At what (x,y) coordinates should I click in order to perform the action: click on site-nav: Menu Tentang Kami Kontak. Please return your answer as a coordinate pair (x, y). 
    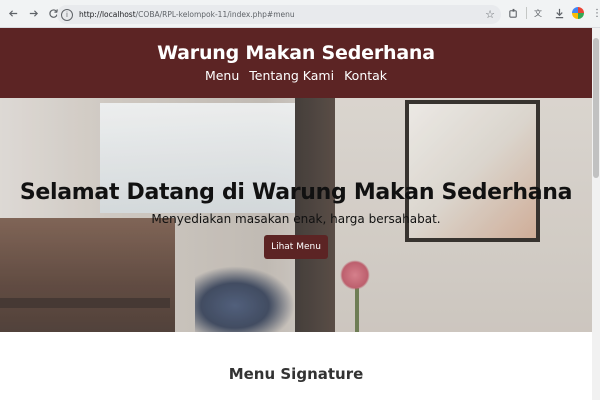
    Looking at the image, I should click on (296, 75).